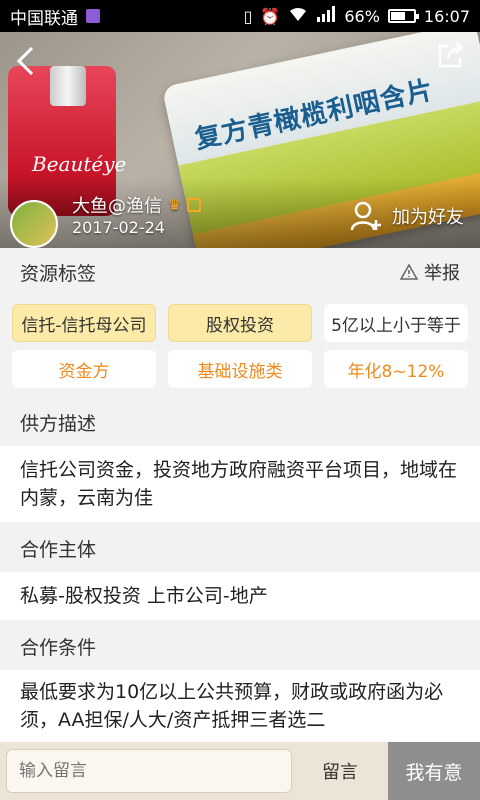 This screenshot has height=800, width=480. I want to click on avatar, so click(34, 224).